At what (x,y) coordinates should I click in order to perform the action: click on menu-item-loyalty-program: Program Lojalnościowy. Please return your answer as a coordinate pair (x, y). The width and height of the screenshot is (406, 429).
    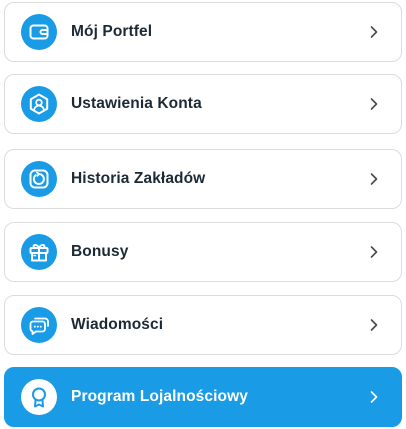
    Looking at the image, I should click on (203, 397).